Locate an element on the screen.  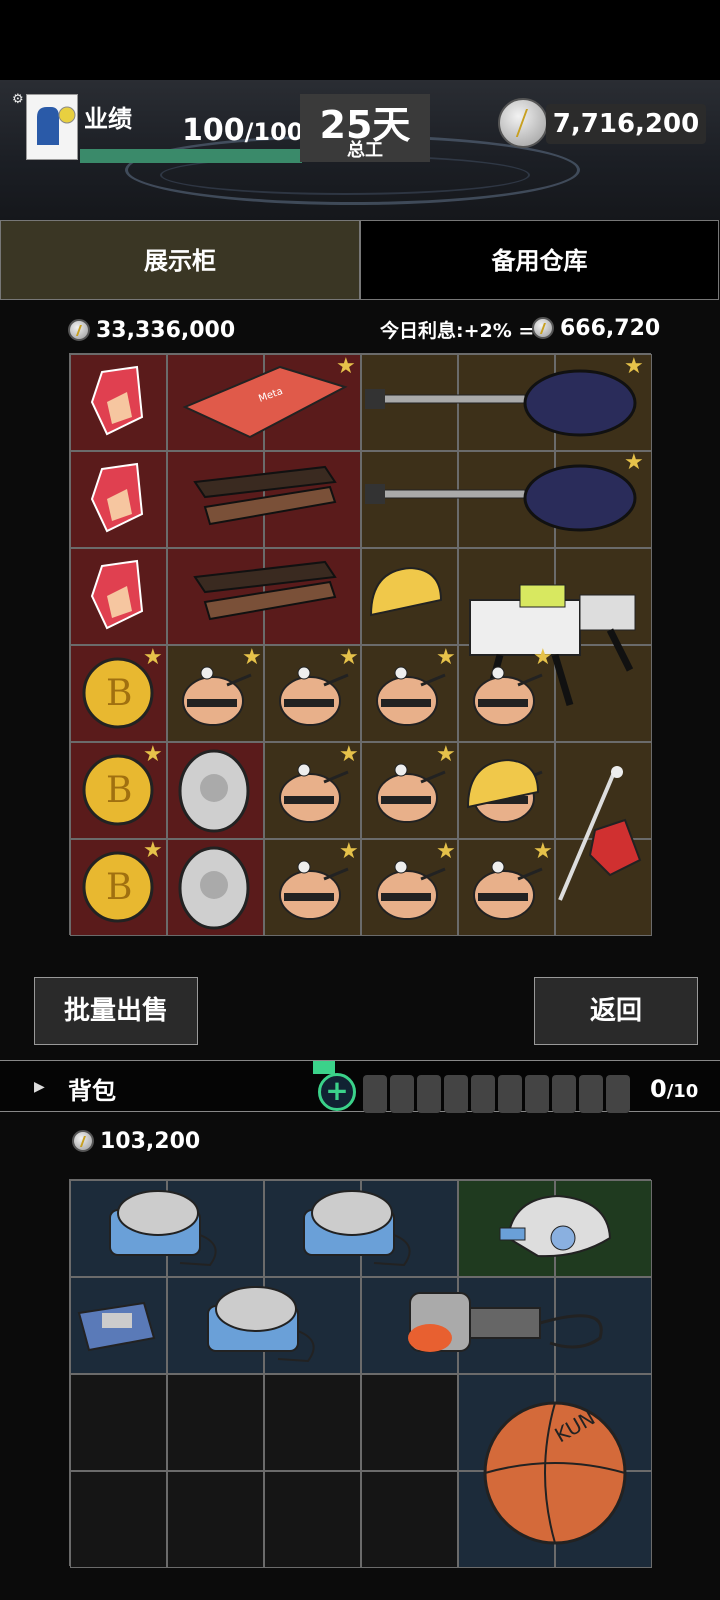
interest-value-text: 666,720 is located at coordinates (610, 328).